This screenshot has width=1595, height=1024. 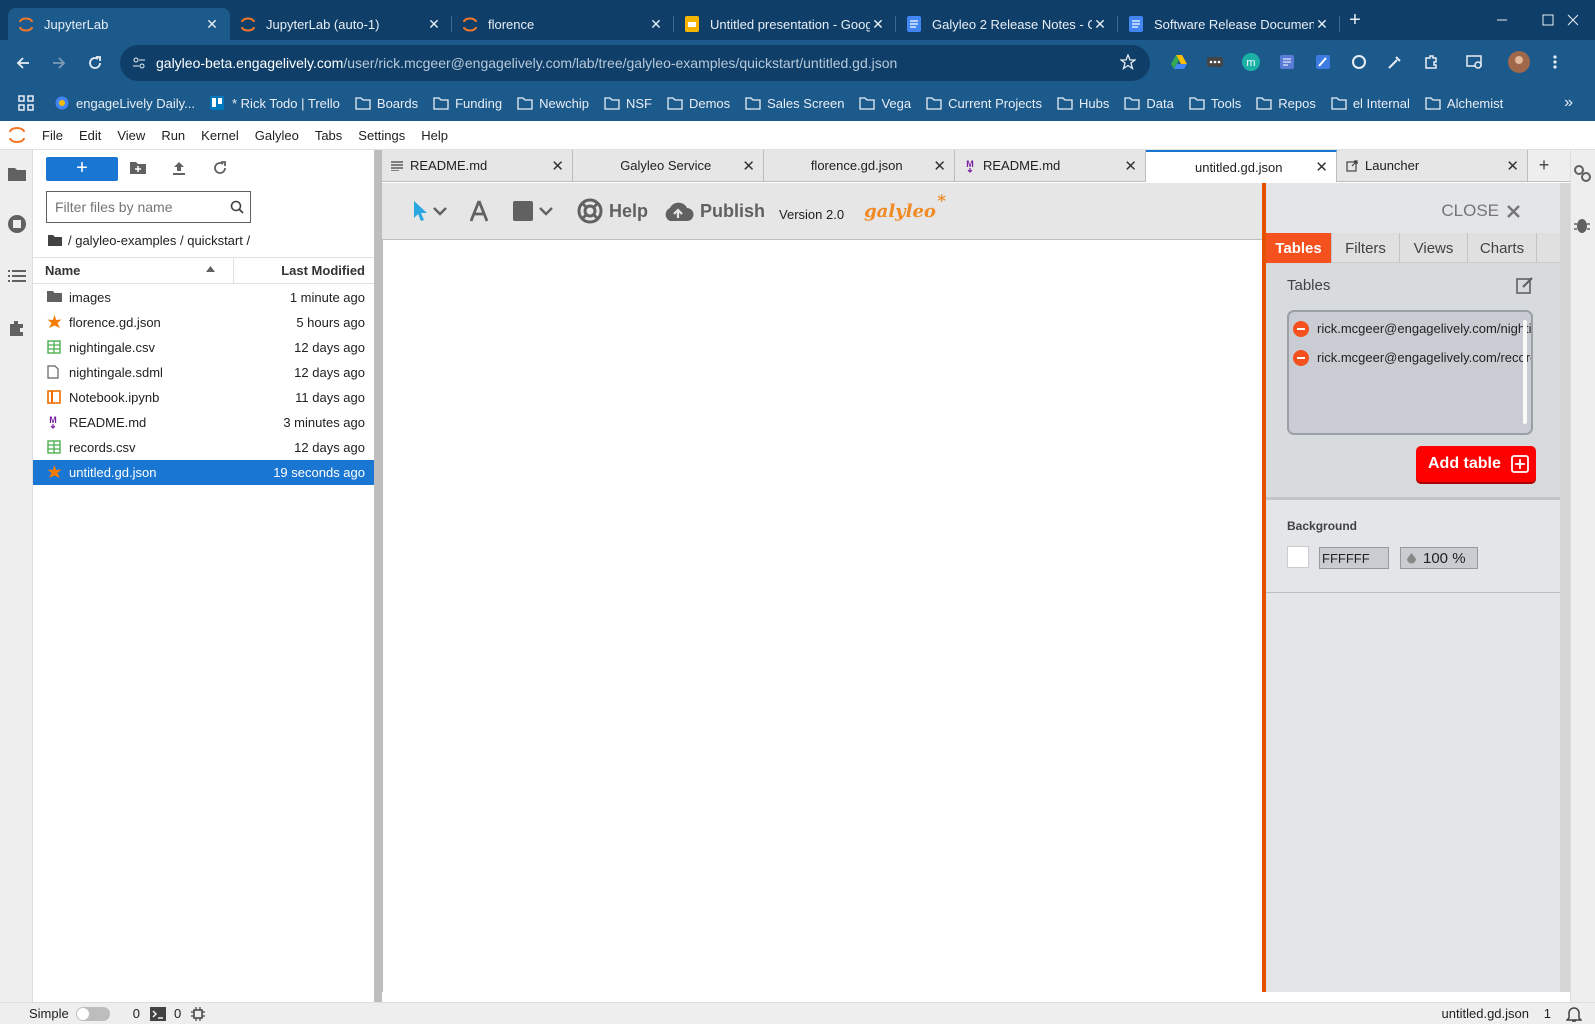 What do you see at coordinates (277, 135) in the screenshot?
I see `menu-galyleo: Galyleo` at bounding box center [277, 135].